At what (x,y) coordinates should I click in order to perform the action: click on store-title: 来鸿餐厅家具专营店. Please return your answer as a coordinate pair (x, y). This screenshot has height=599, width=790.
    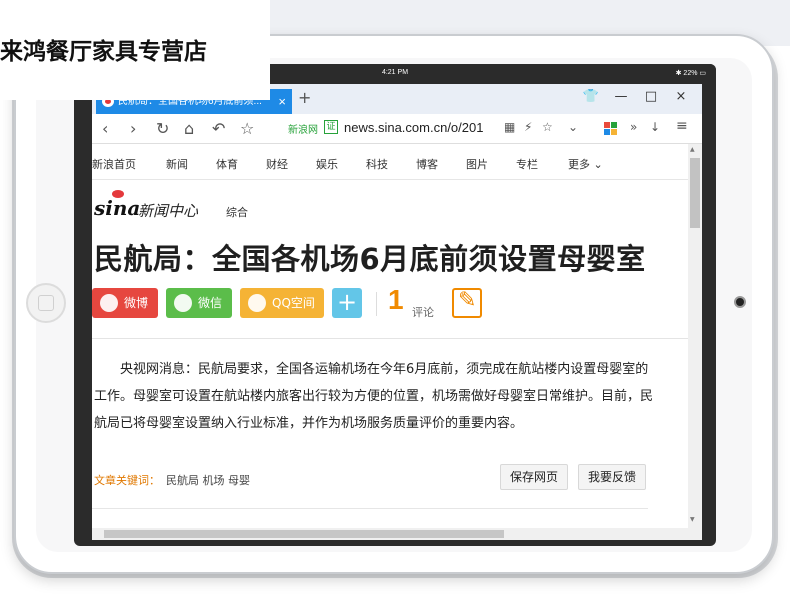
    Looking at the image, I should click on (103, 52).